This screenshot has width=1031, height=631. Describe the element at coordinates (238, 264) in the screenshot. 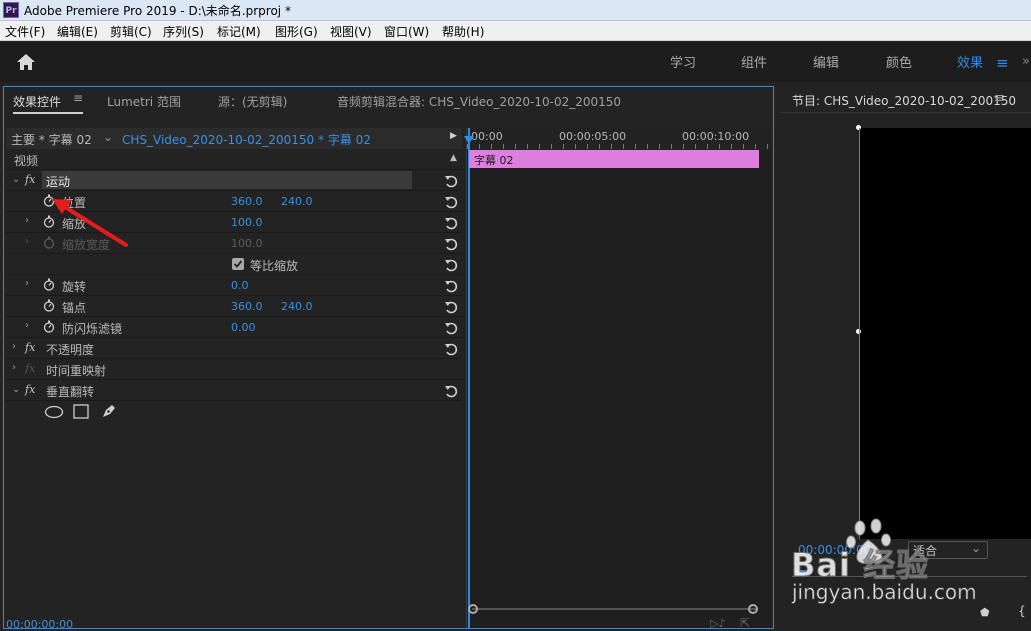

I see `uniform-scale-checkbox` at that location.